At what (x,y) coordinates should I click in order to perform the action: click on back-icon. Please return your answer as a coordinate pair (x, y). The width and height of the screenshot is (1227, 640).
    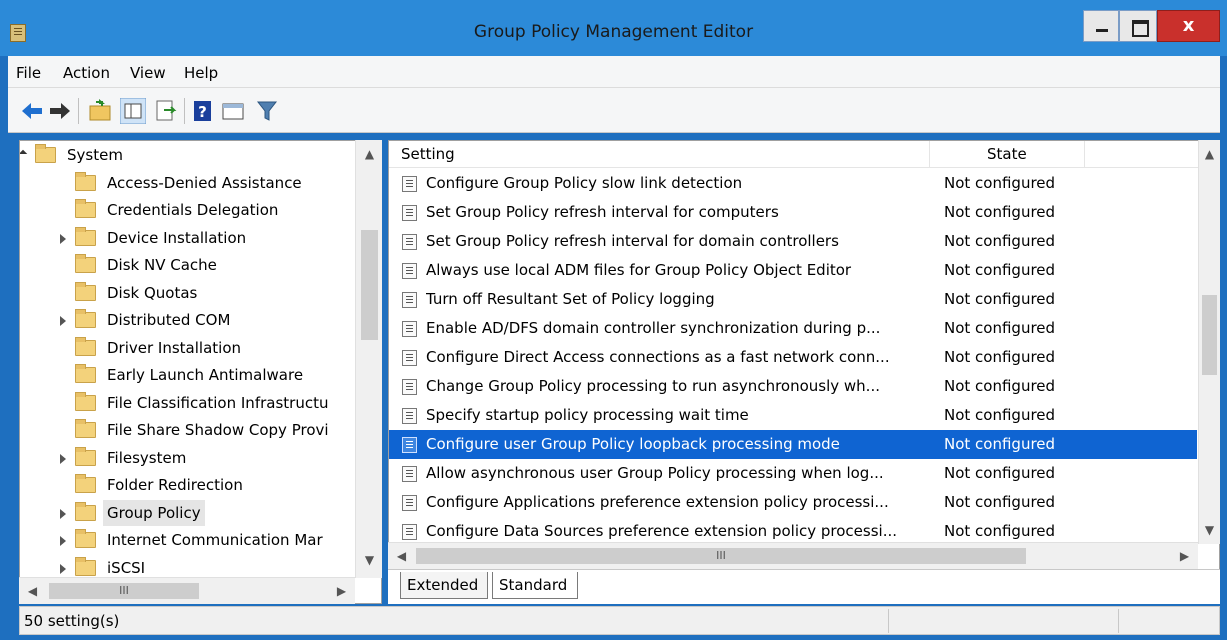
    Looking at the image, I should click on (32, 111).